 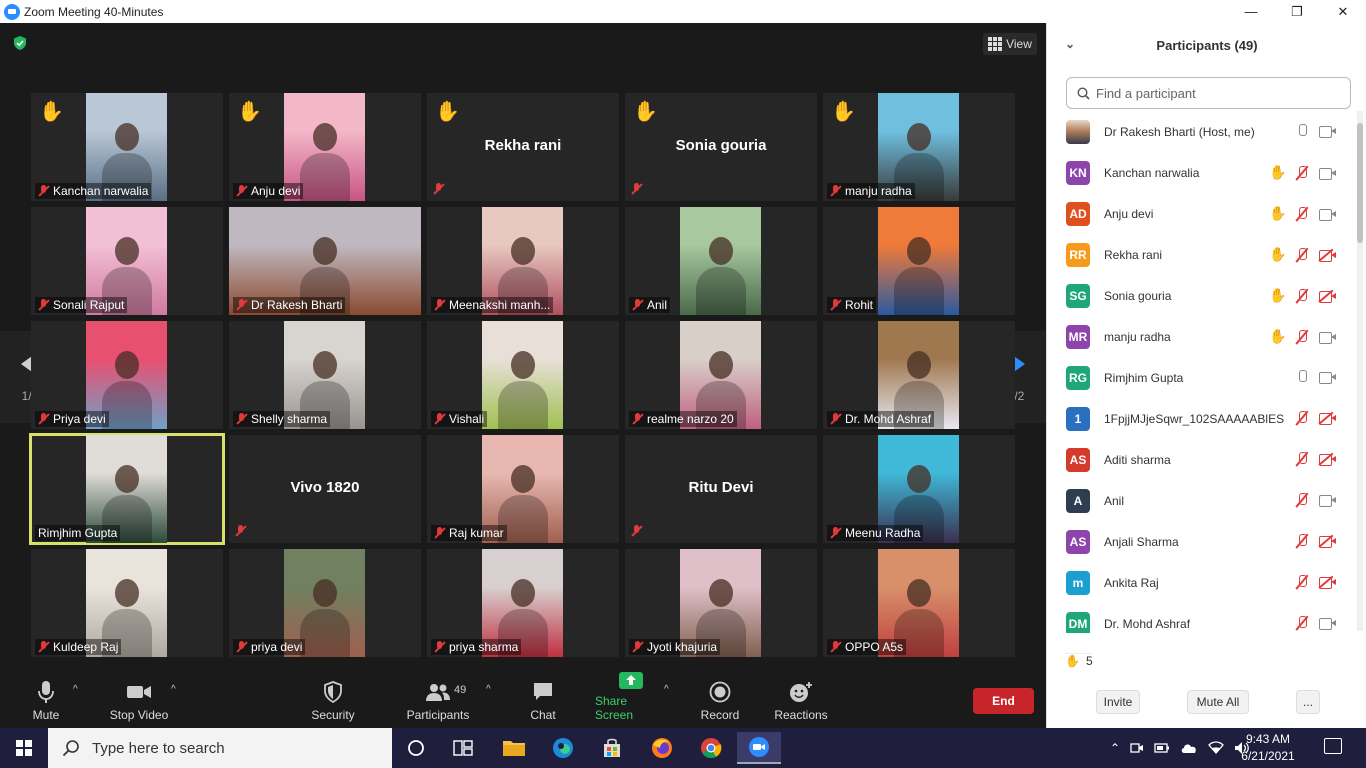 What do you see at coordinates (801, 700) in the screenshot?
I see `reactions-button: Reactions` at bounding box center [801, 700].